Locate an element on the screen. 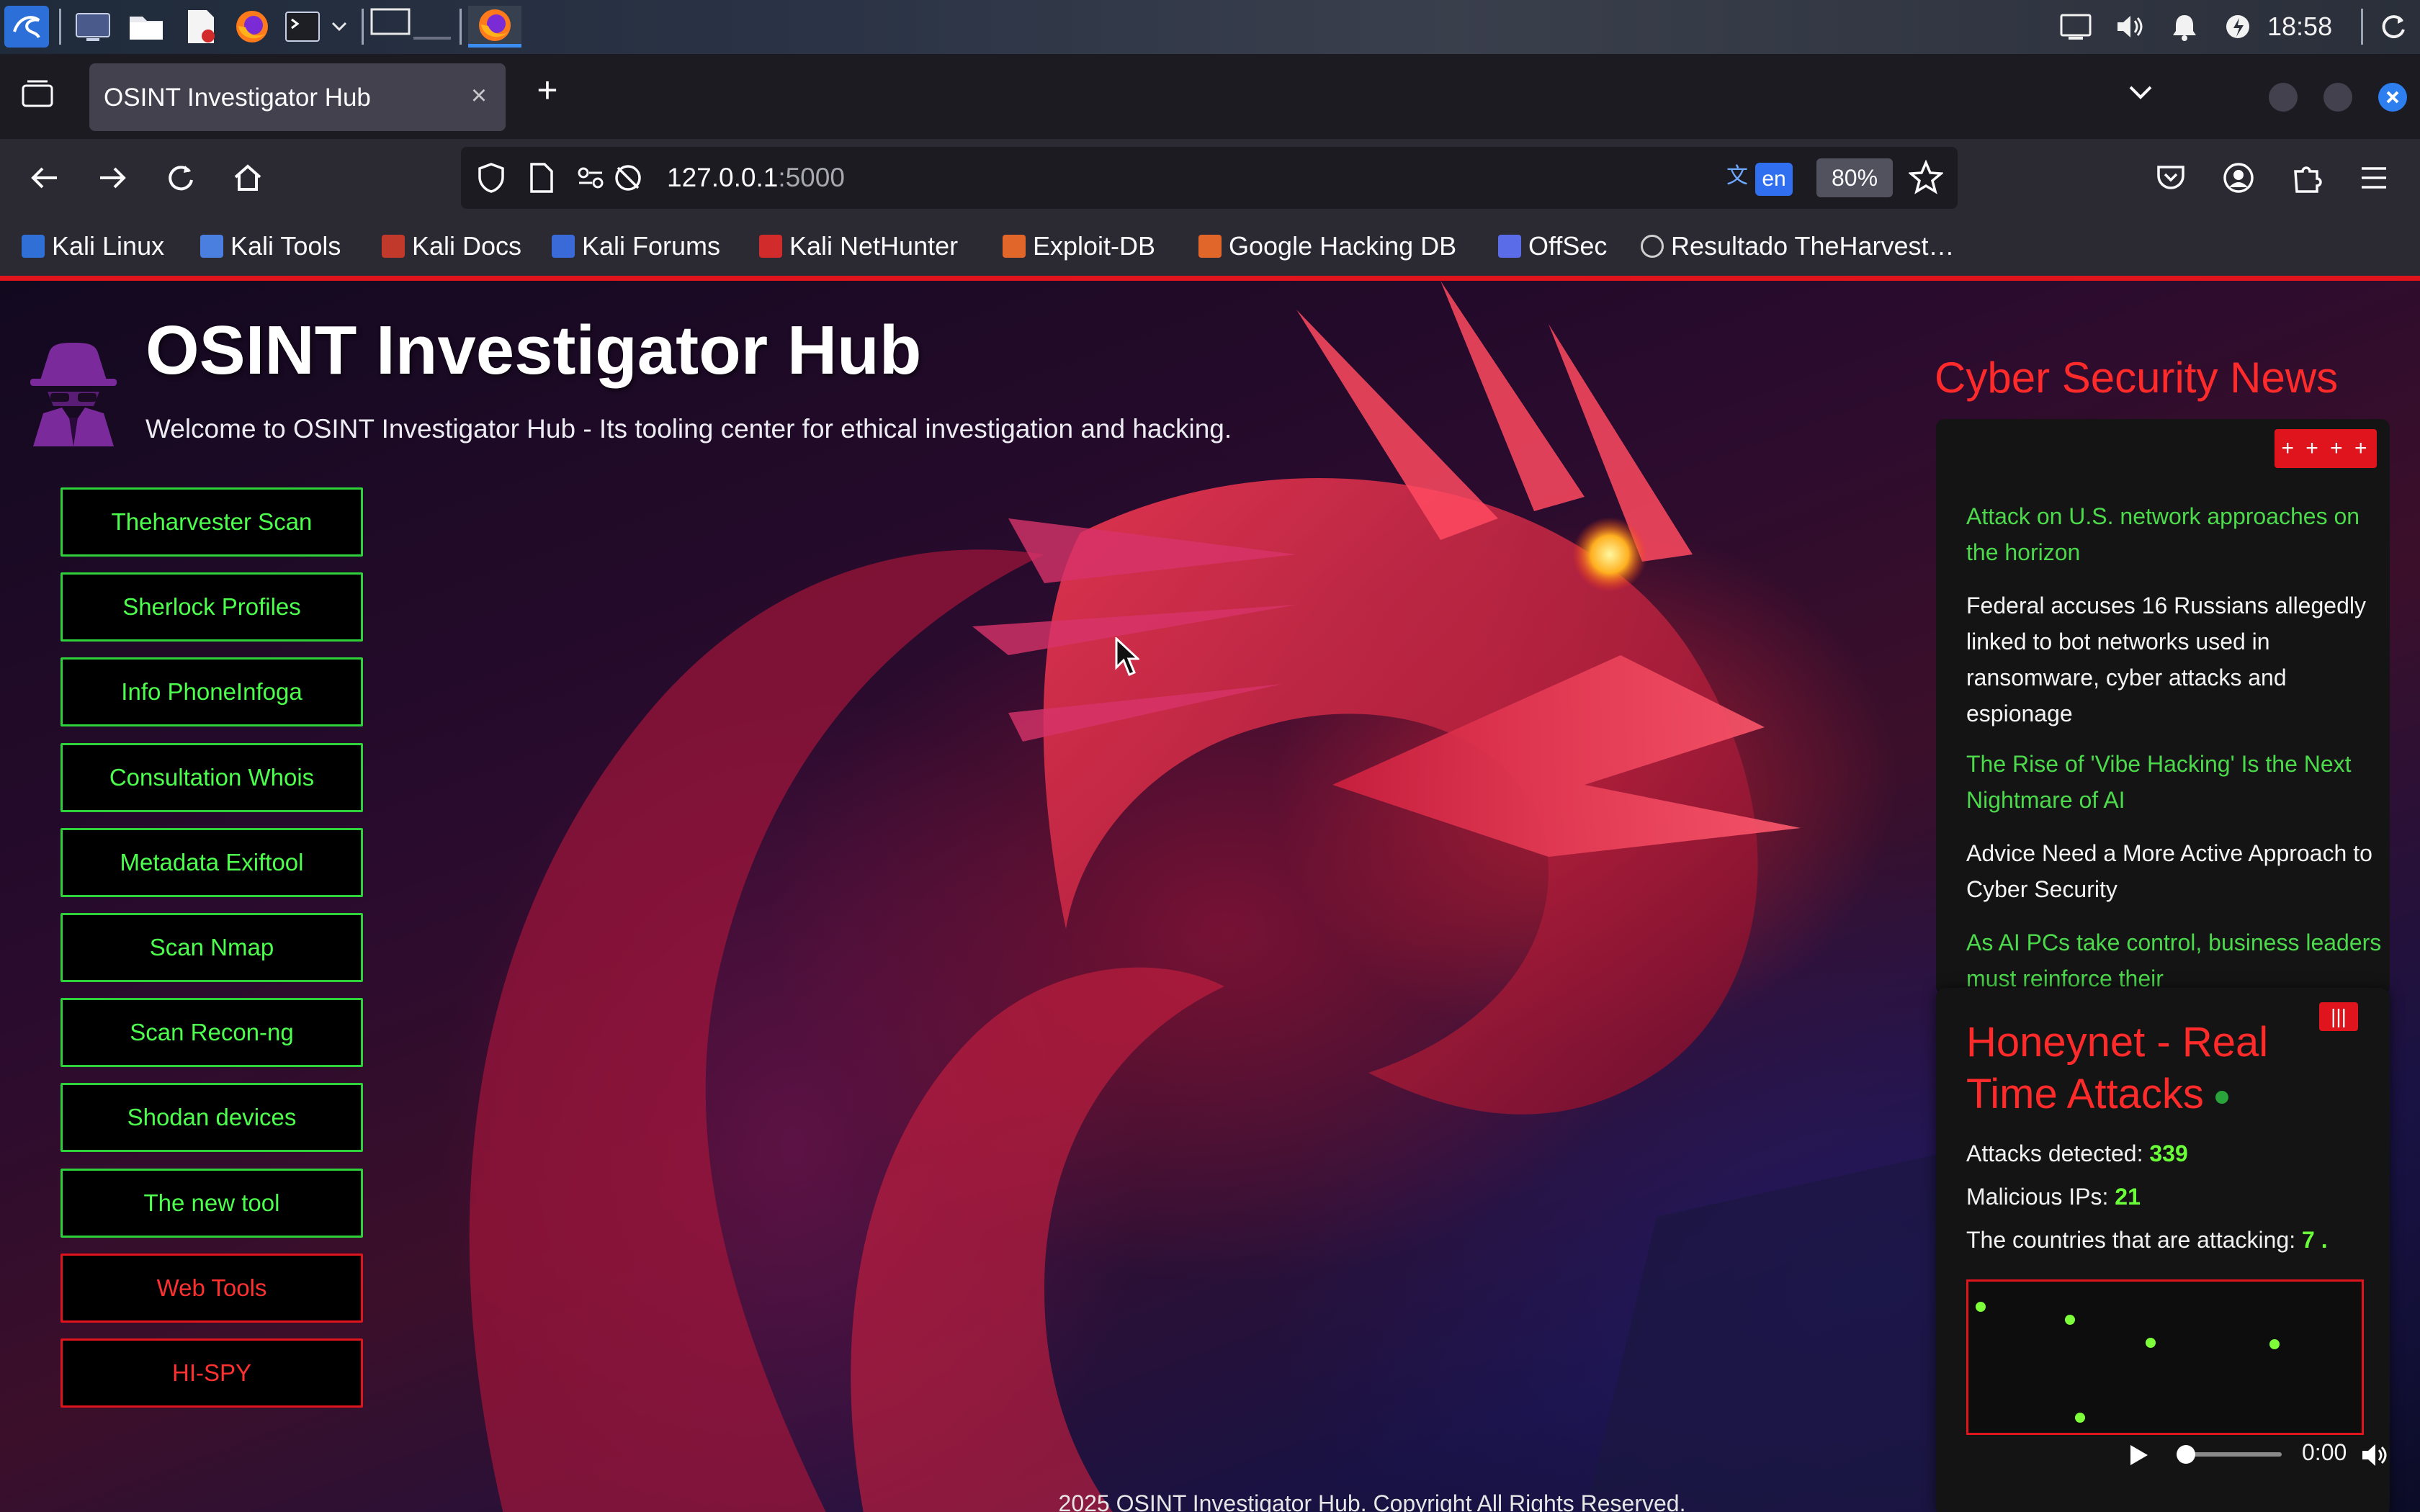  os-taskbar: 18:58 is located at coordinates (1210, 27).